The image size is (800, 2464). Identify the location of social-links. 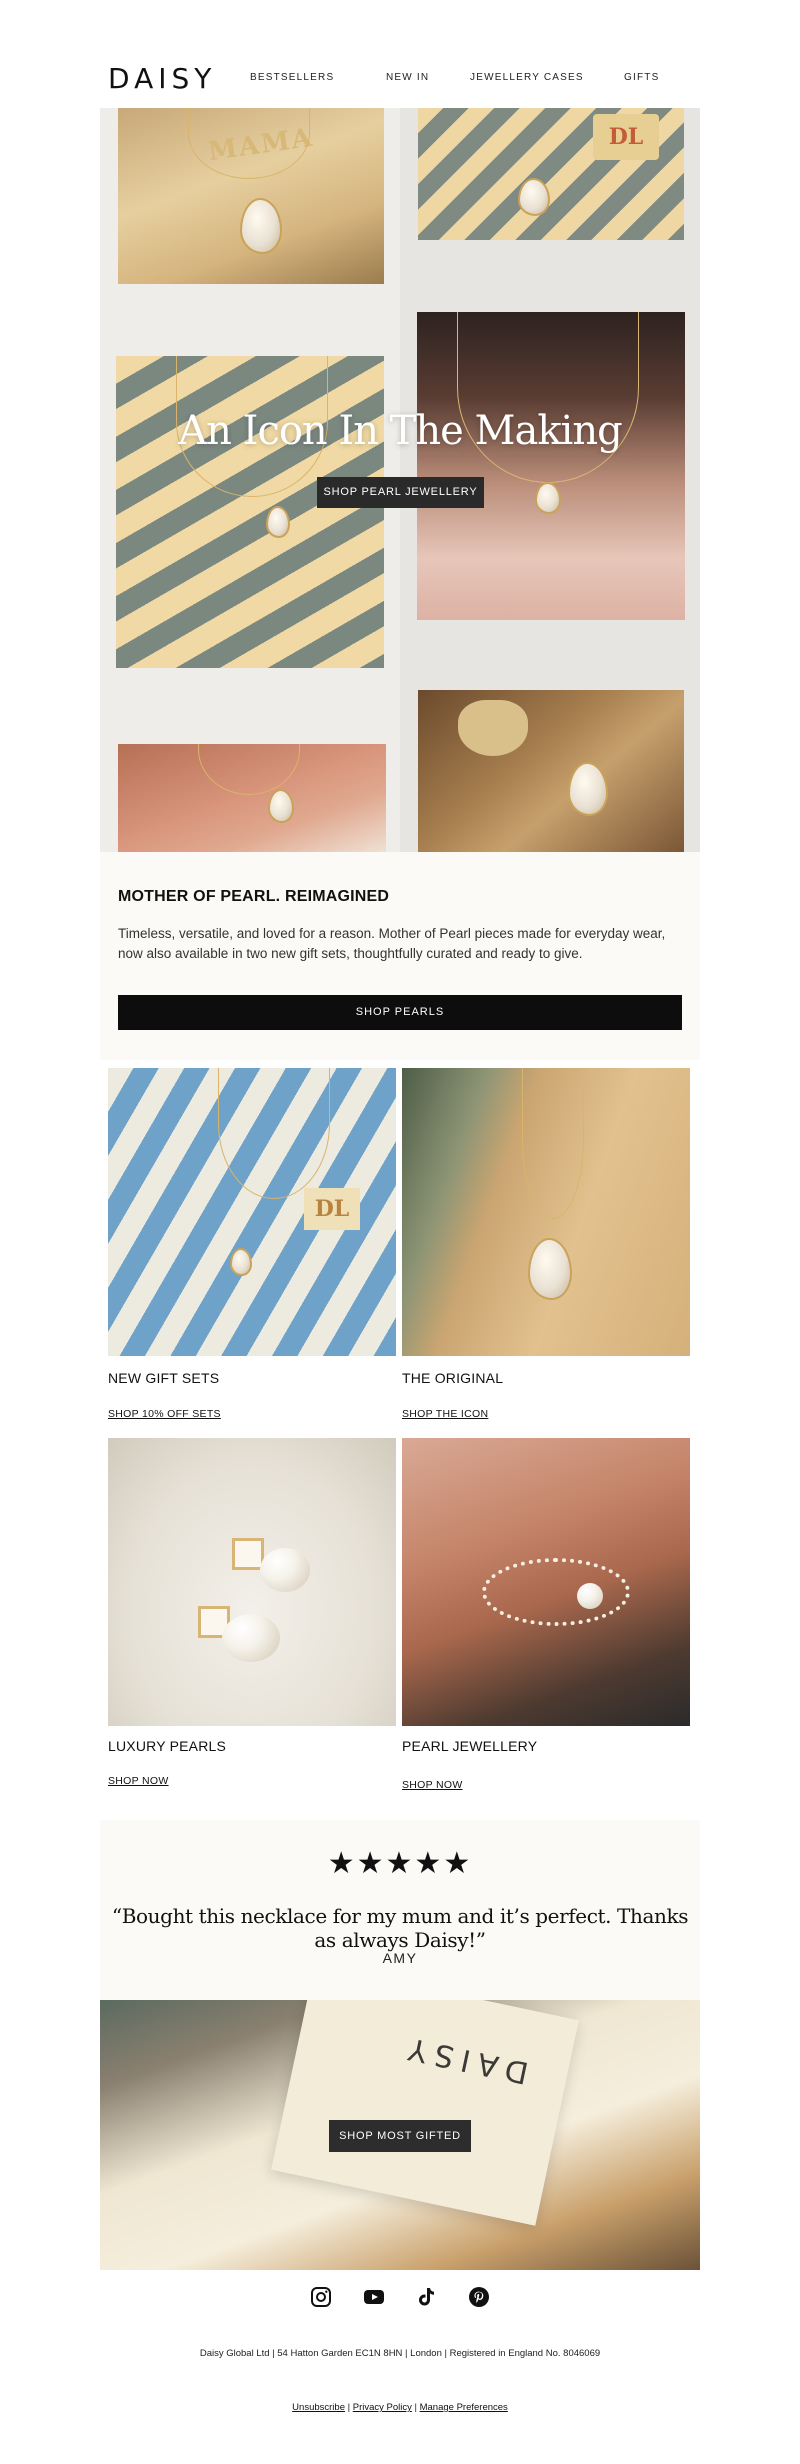
(400, 2299).